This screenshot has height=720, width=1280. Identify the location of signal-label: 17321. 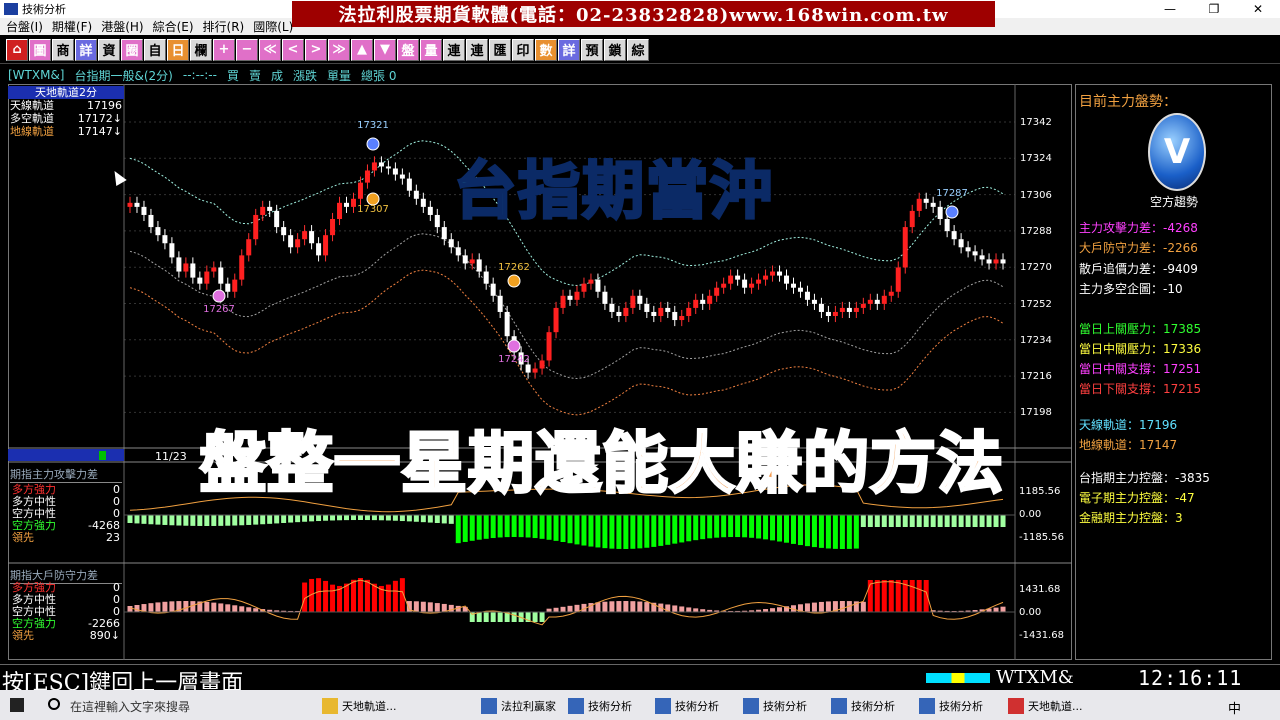
(373, 125).